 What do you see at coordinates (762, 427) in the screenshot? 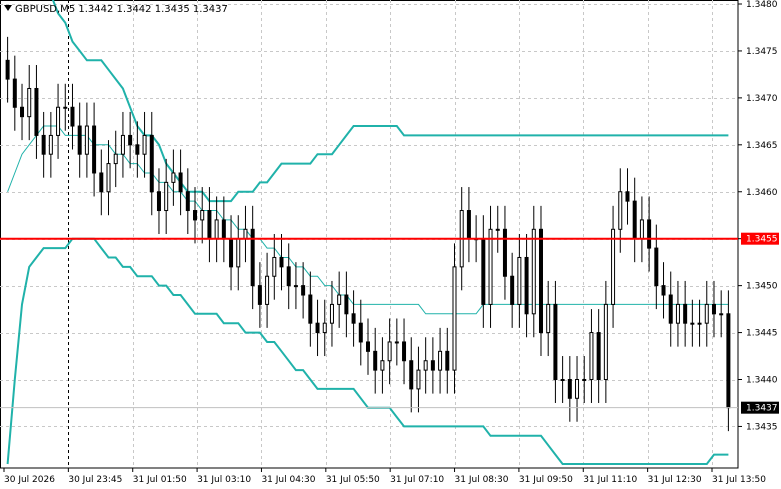
I see `y-tick-label: 1.3435` at bounding box center [762, 427].